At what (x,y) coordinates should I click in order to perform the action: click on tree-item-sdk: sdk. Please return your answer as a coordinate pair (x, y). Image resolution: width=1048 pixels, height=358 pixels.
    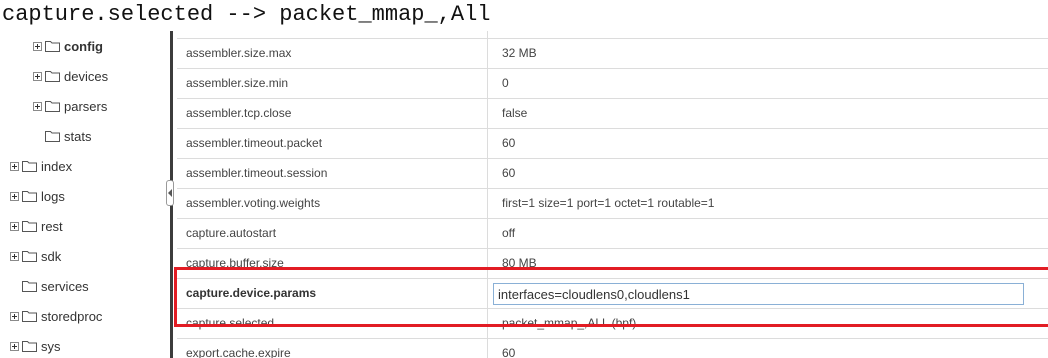
    Looking at the image, I should click on (35, 256).